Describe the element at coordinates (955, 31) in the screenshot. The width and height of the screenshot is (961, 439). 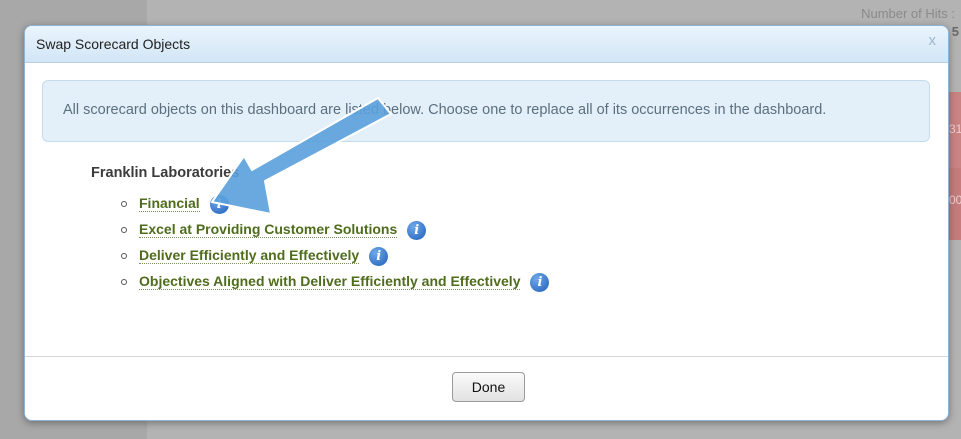
I see `hits-value: 5` at that location.